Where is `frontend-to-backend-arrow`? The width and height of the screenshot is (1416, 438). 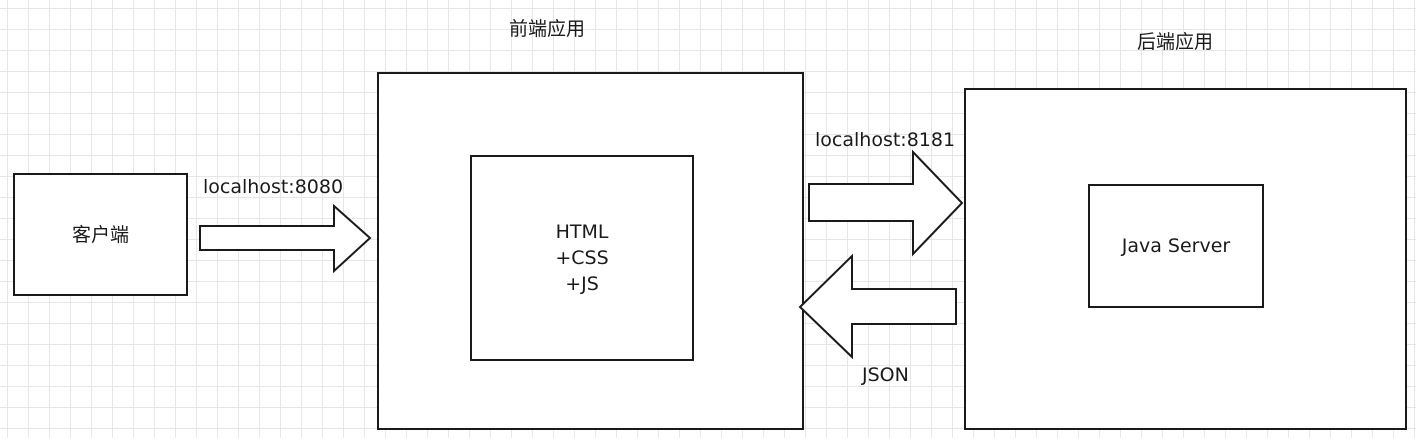 frontend-to-backend-arrow is located at coordinates (886, 203).